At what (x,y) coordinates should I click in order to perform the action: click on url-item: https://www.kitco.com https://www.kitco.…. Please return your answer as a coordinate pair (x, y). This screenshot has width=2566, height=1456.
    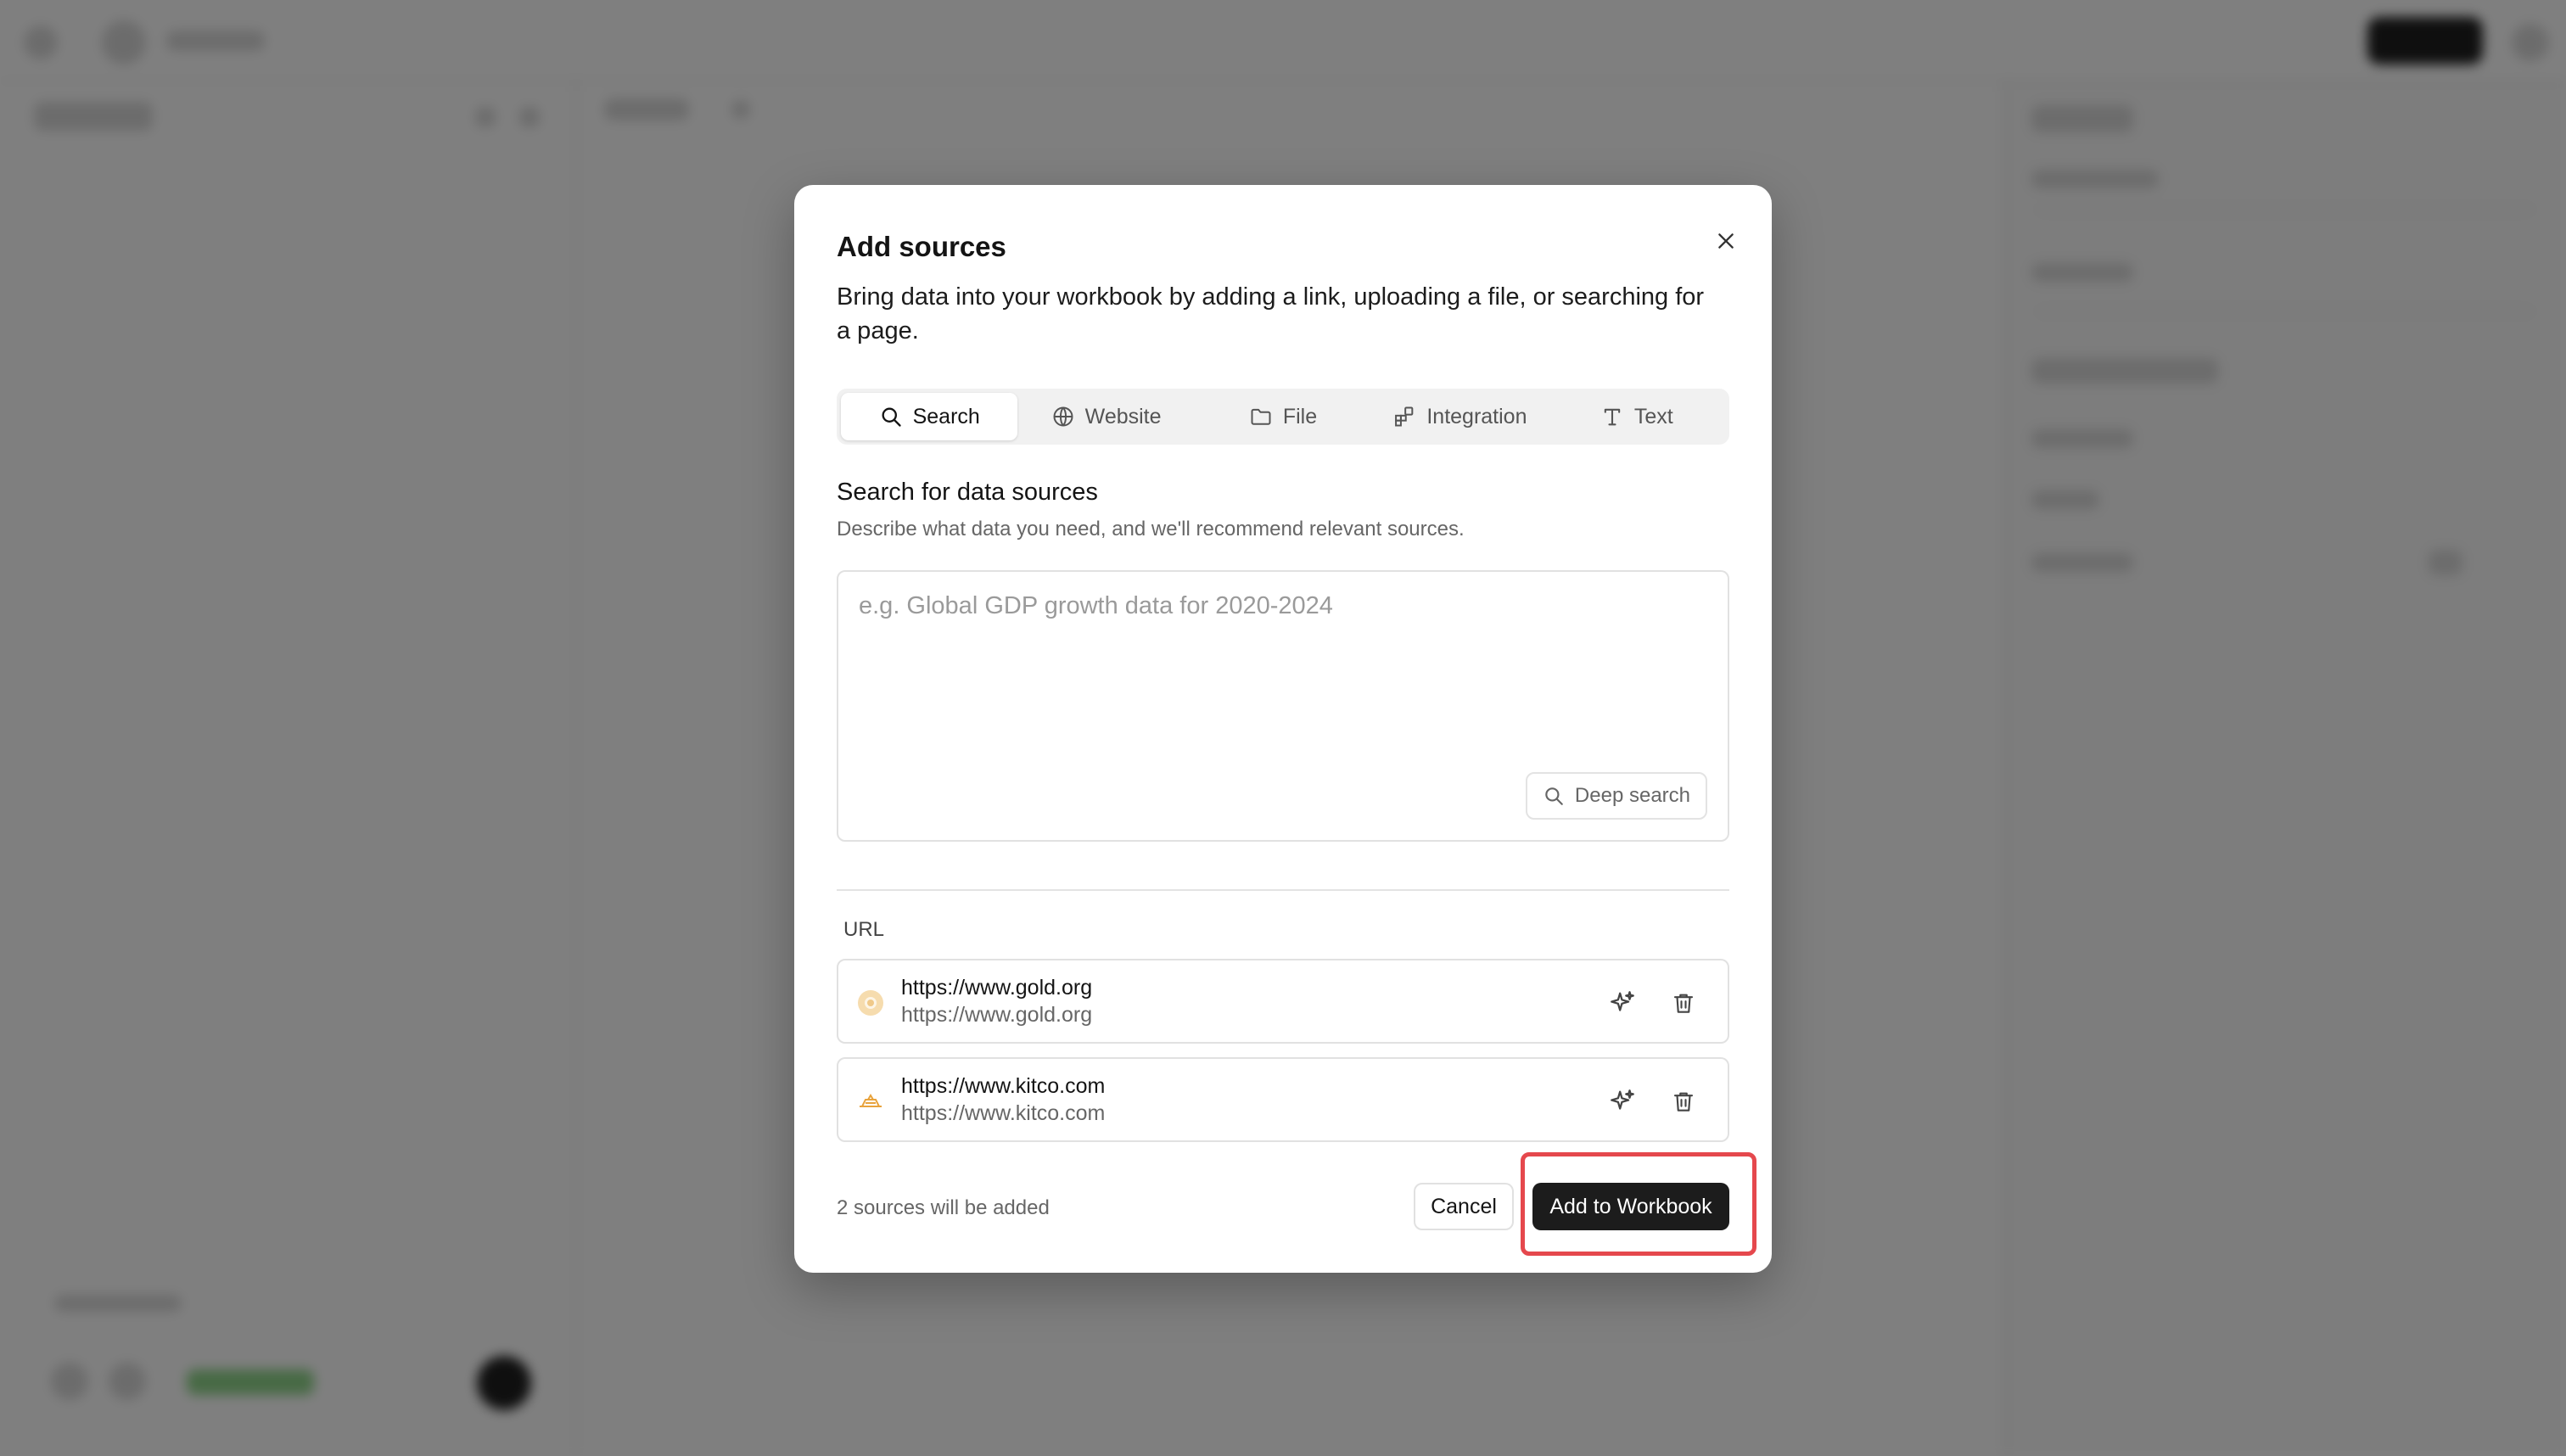
    Looking at the image, I should click on (1283, 1099).